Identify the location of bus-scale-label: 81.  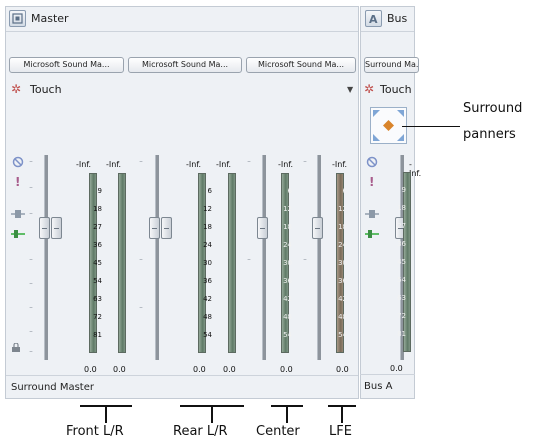
(401, 334).